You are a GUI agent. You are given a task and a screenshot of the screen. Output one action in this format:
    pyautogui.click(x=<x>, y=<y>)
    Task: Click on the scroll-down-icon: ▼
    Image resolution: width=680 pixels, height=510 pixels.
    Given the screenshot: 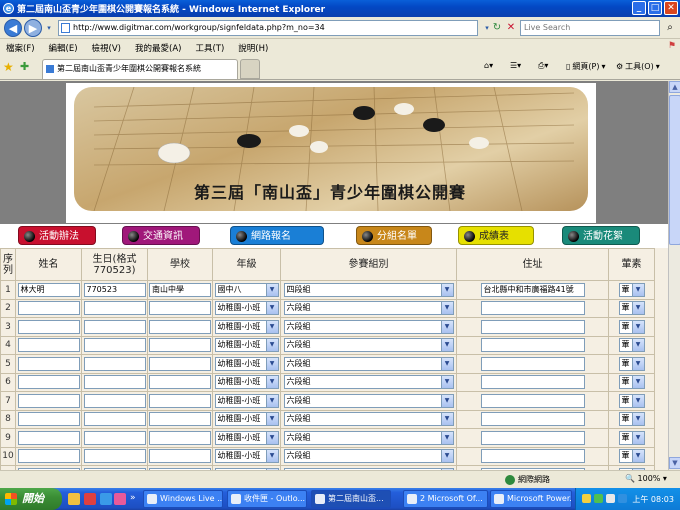 What is the action you would take?
    pyautogui.click(x=674, y=463)
    